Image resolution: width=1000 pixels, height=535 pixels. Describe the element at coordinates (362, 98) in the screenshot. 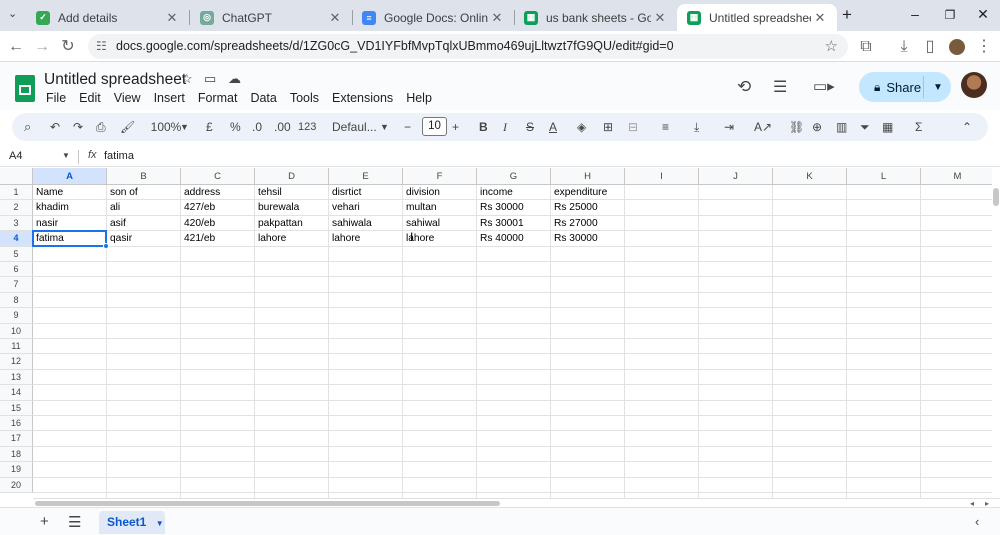

I see `menu-item-extensions: Extensions` at that location.